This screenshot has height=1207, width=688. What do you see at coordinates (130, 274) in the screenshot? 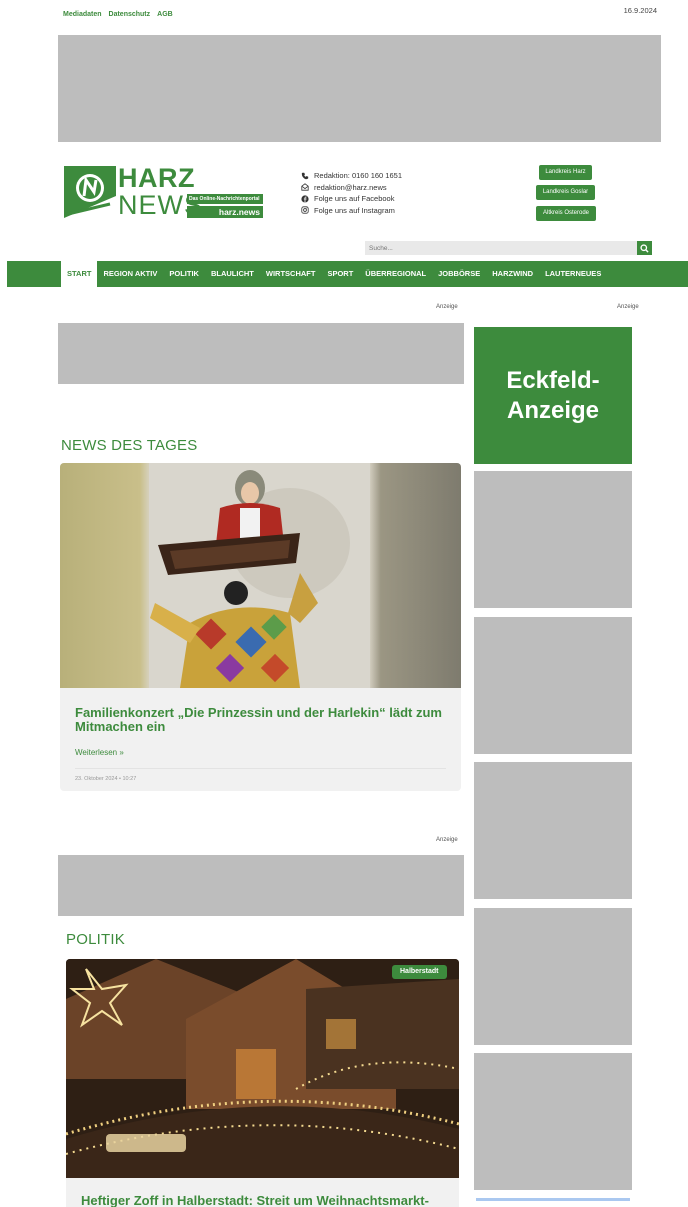
I see `nav-region-aktiv: REGION AKTIV` at bounding box center [130, 274].